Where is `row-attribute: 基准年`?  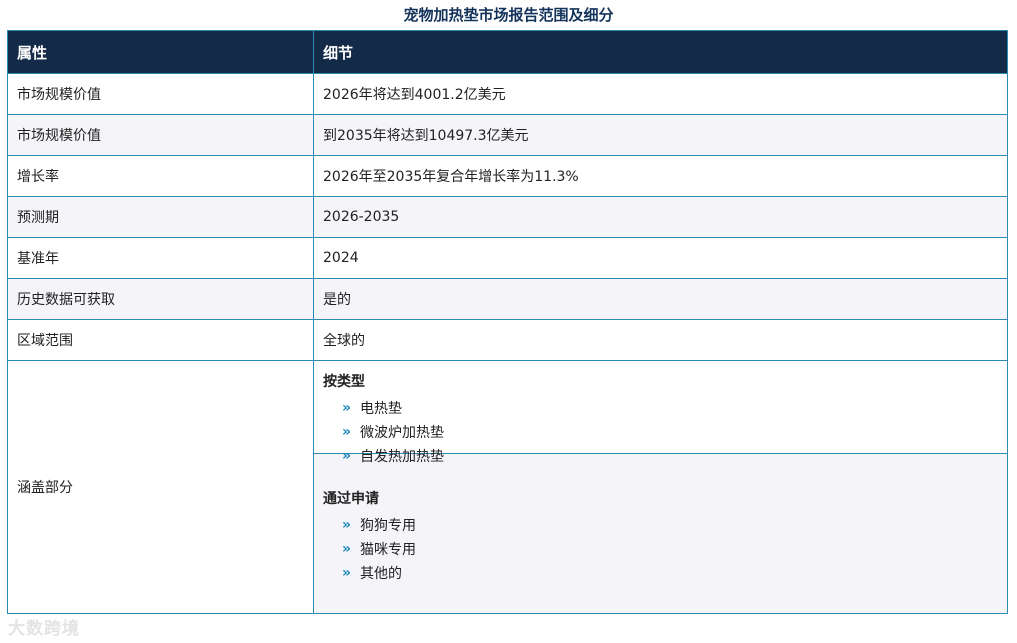
row-attribute: 基准年 is located at coordinates (160, 258).